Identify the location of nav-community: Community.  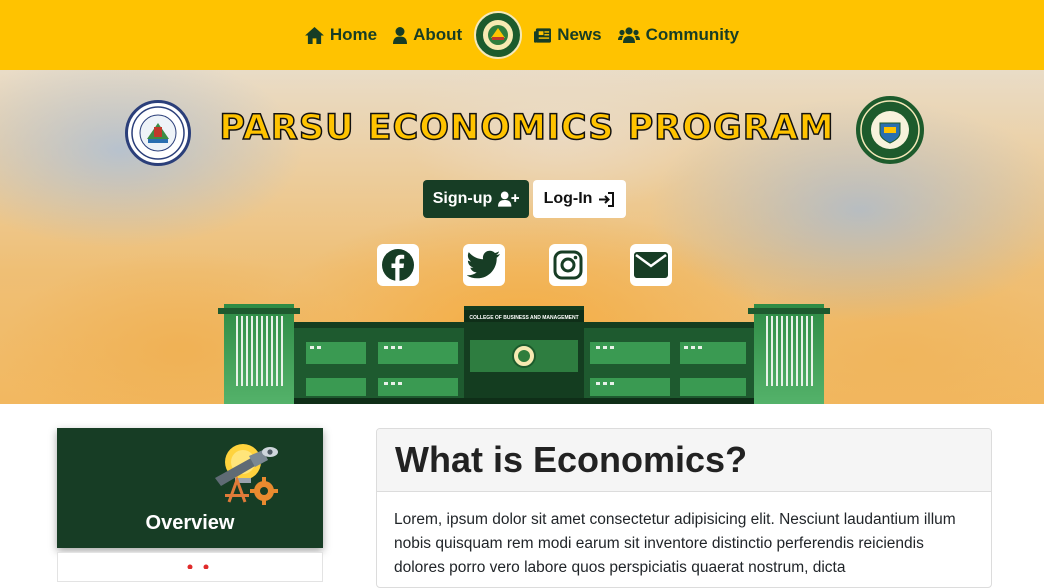
(678, 35).